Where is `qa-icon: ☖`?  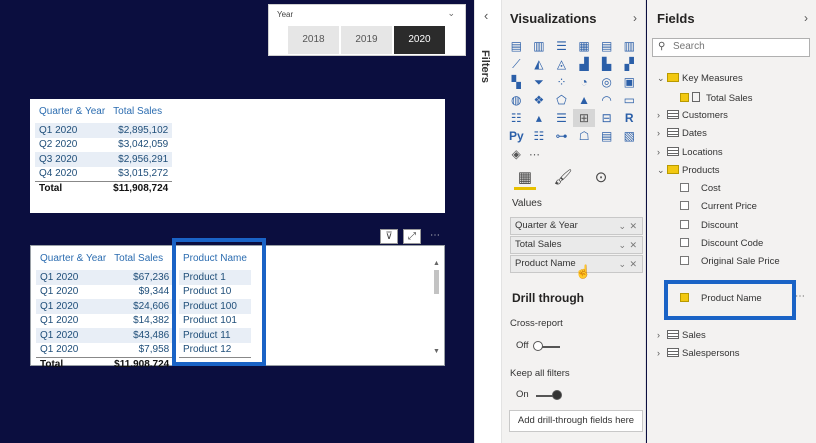 qa-icon: ☖ is located at coordinates (584, 136).